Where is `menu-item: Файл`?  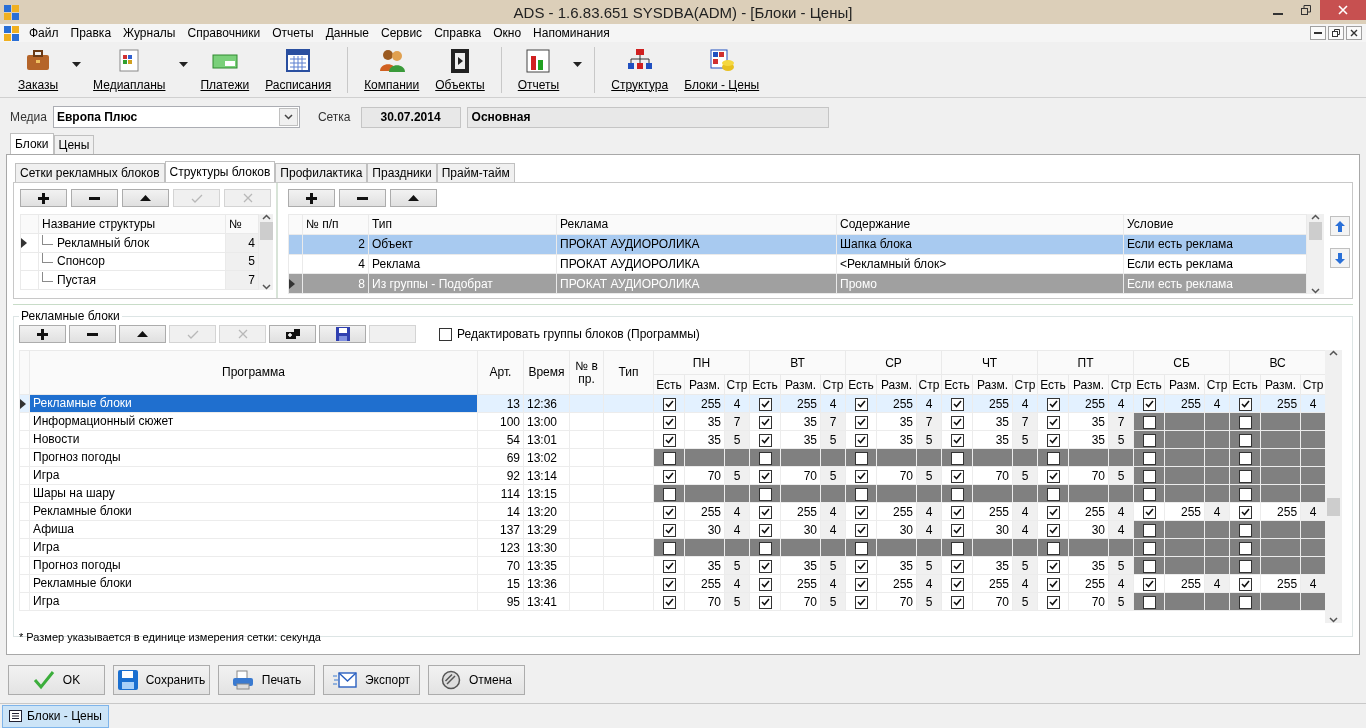 menu-item: Файл is located at coordinates (44, 33).